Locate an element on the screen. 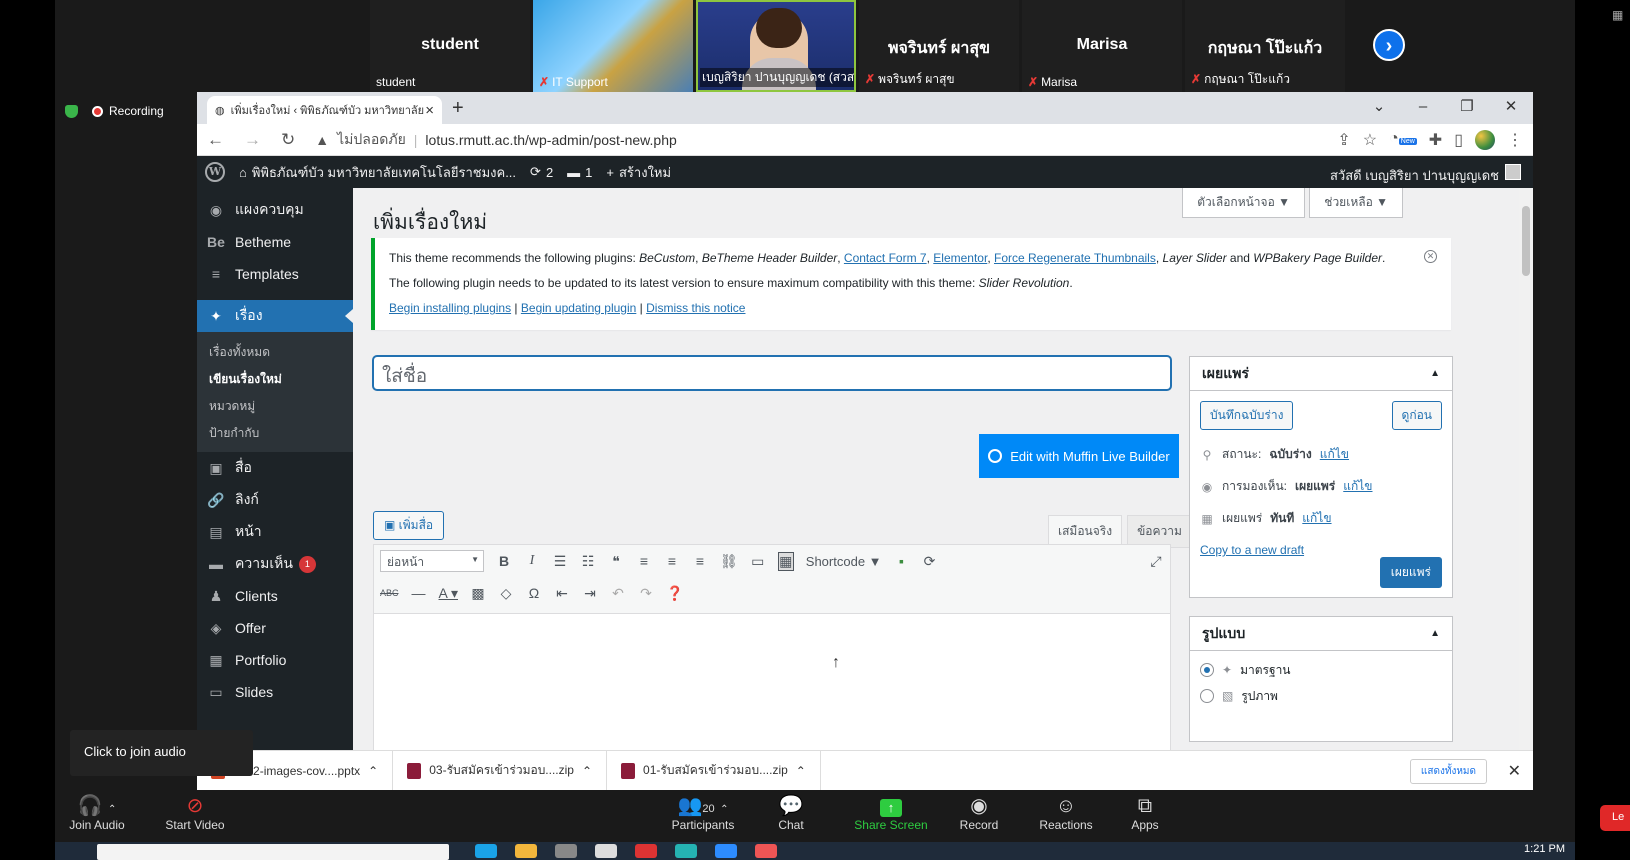  sidebar-item-media: ▣ สื่อ is located at coordinates (275, 468).